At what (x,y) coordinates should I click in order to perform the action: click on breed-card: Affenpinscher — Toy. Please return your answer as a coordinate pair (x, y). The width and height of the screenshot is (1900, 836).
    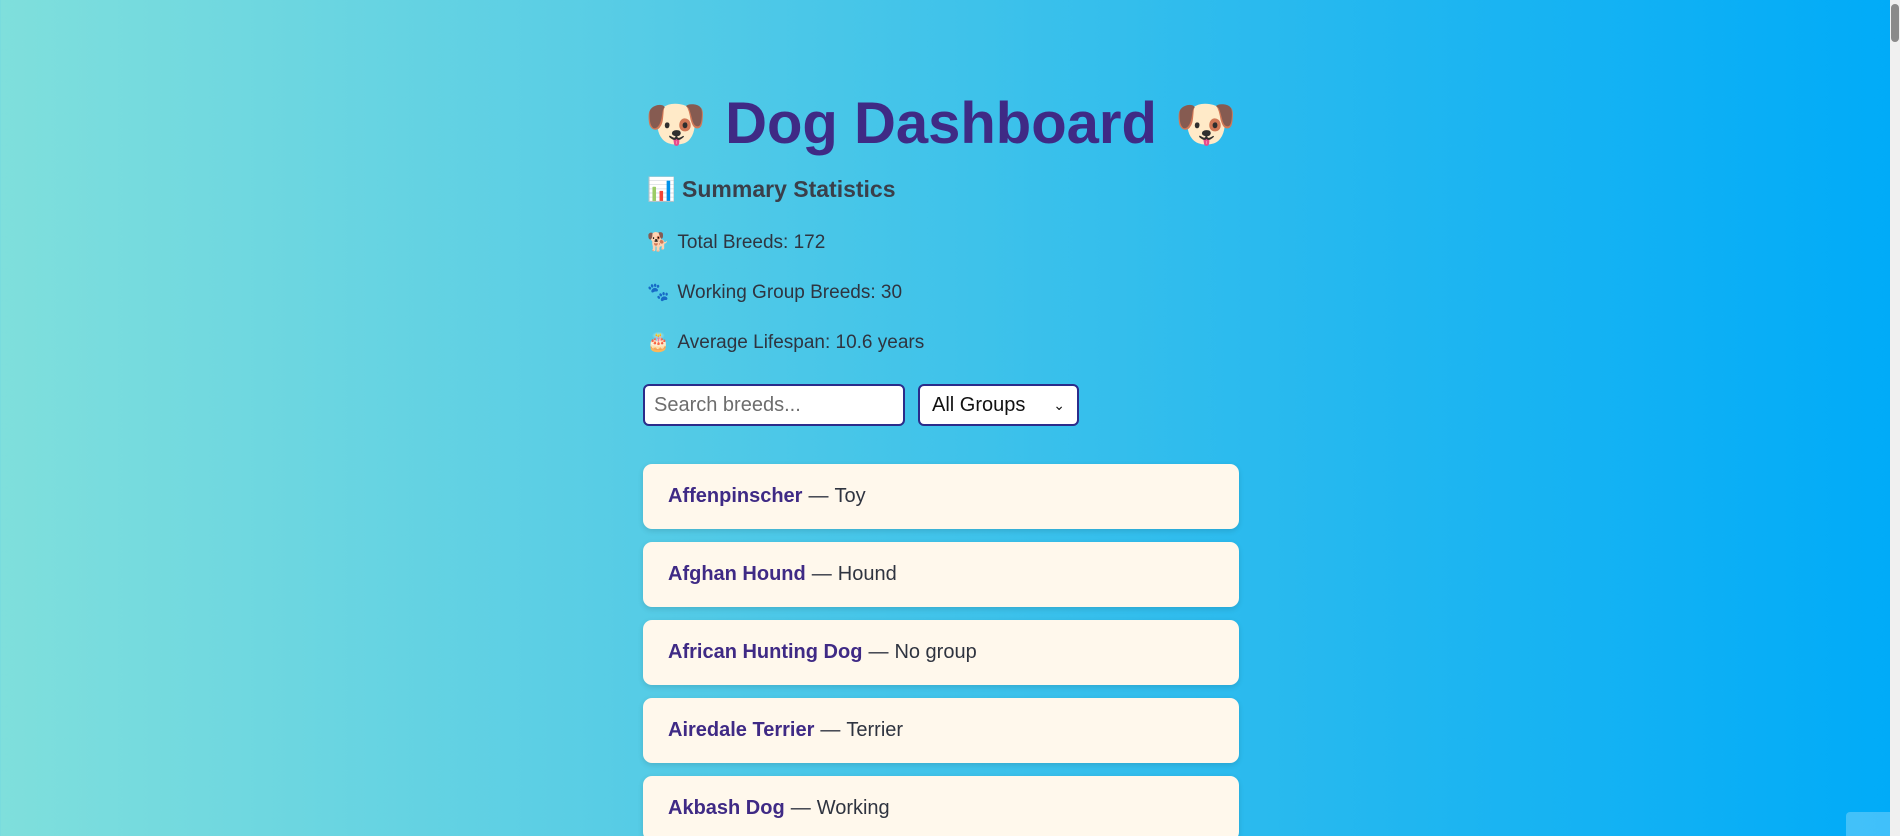
    Looking at the image, I should click on (941, 496).